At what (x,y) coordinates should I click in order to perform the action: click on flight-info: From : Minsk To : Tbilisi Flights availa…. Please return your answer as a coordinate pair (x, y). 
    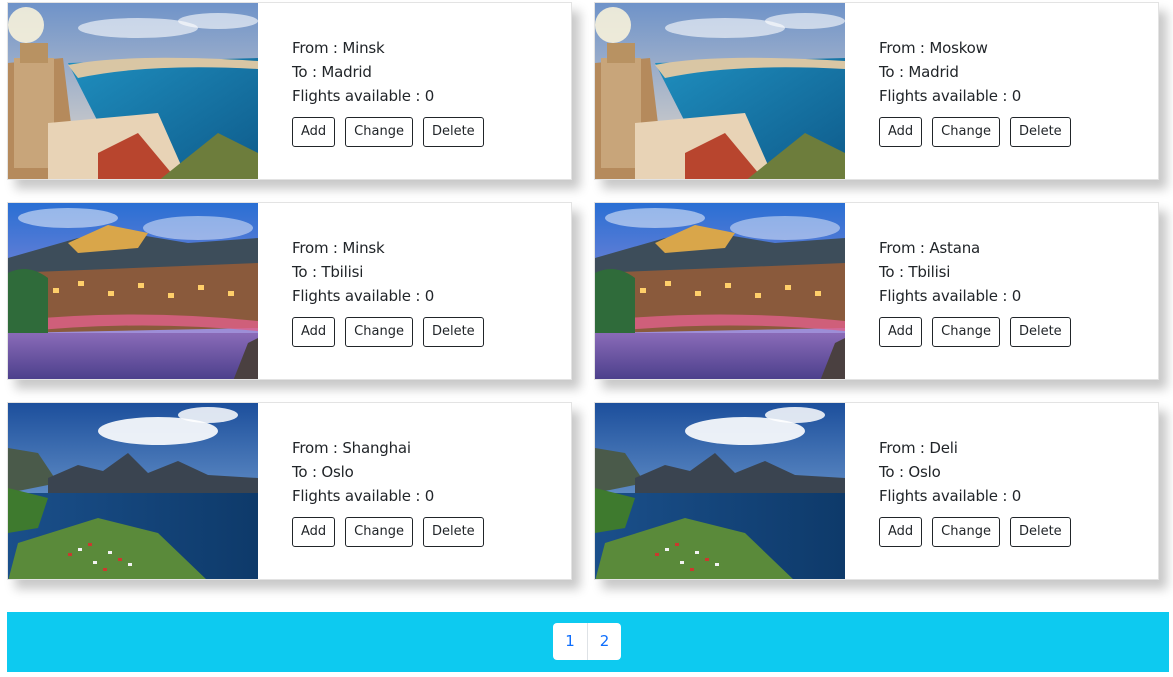
    Looking at the image, I should click on (427, 291).